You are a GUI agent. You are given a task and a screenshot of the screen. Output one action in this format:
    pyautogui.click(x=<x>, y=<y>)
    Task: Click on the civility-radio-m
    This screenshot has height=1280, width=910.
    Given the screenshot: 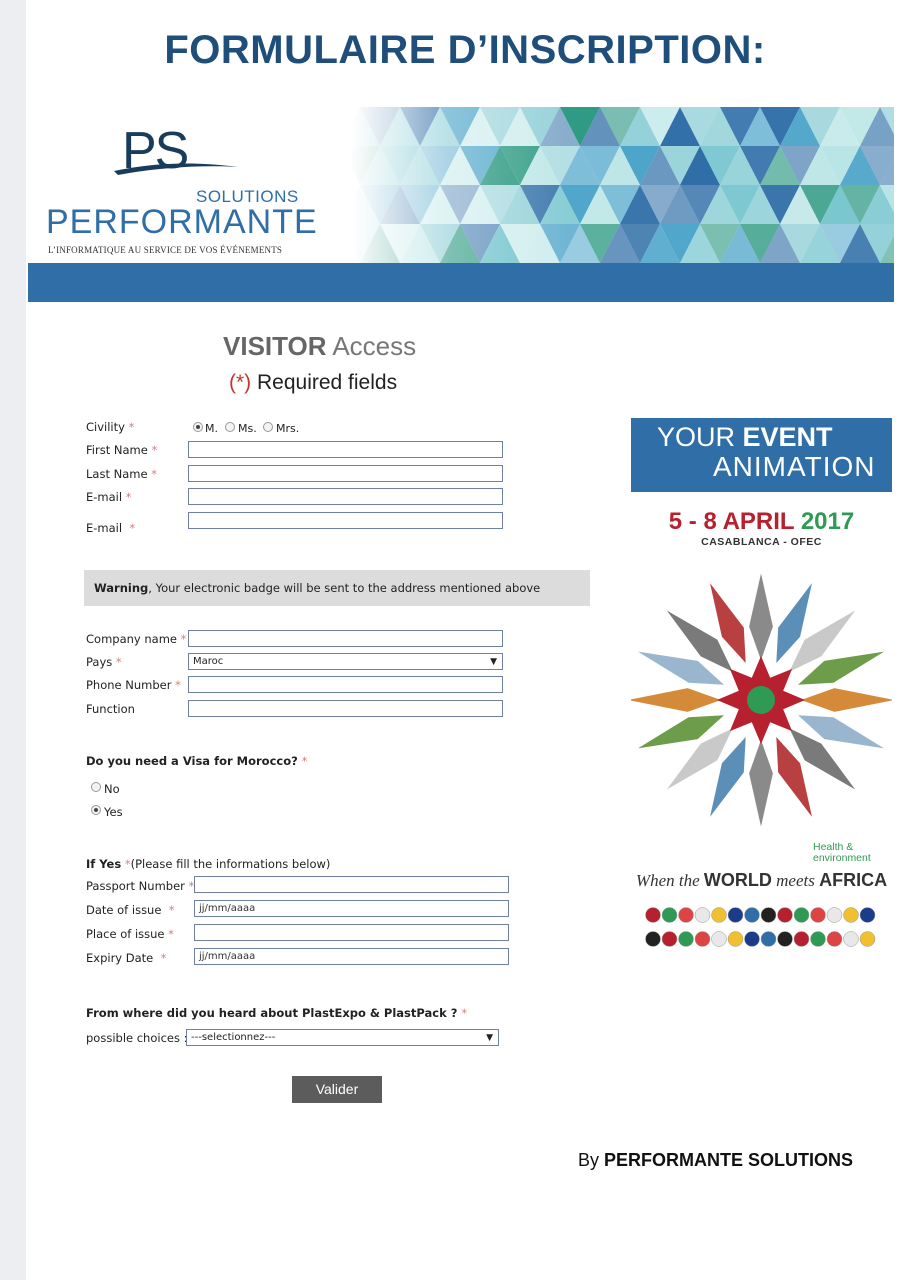 What is the action you would take?
    pyautogui.click(x=198, y=427)
    